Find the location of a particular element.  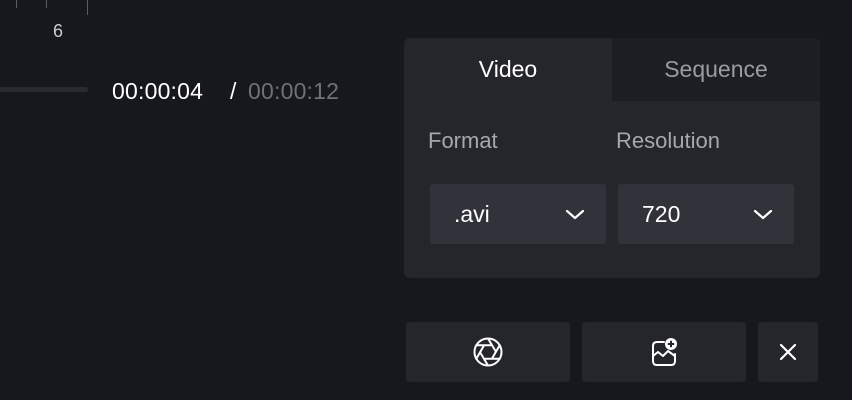

tab-video: Video is located at coordinates (508, 69).